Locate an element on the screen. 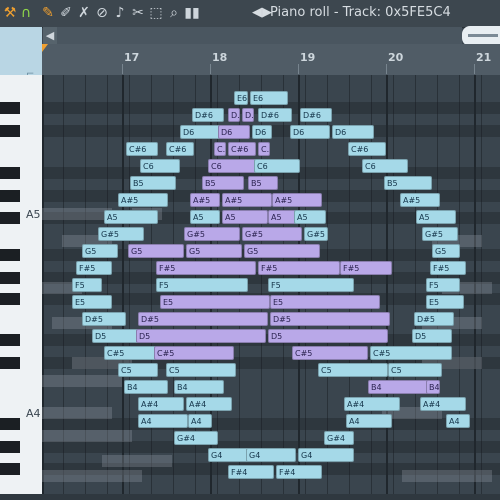 This screenshot has height=500, width=500. mute-speaker-icon: ♪ is located at coordinates (120, 13).